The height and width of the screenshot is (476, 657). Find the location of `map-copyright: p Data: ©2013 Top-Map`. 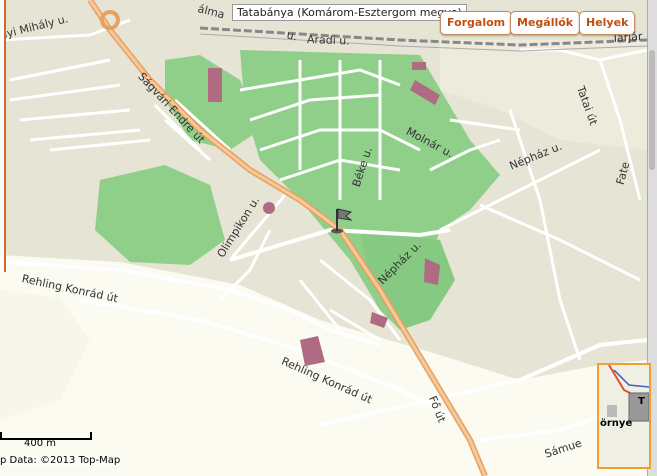

map-copyright: p Data: ©2013 Top-Map is located at coordinates (60, 460).